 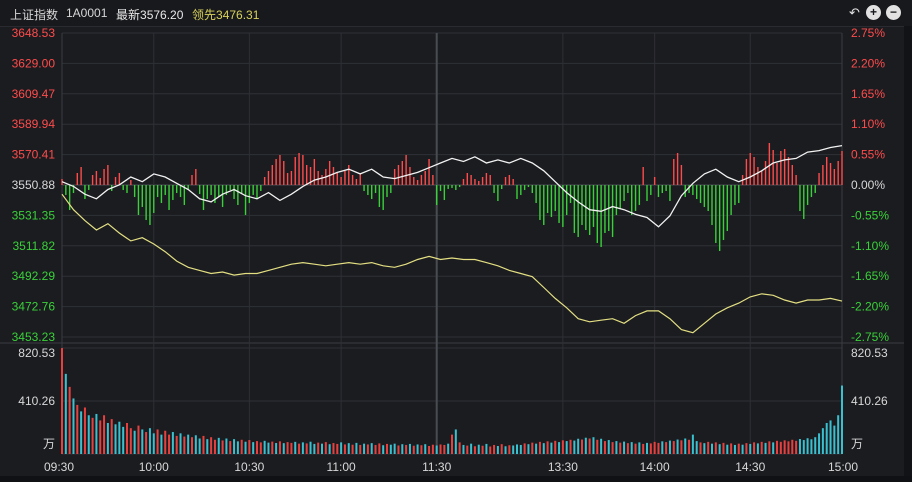 What do you see at coordinates (34, 307) in the screenshot?
I see `price-axis-label: 3472.76` at bounding box center [34, 307].